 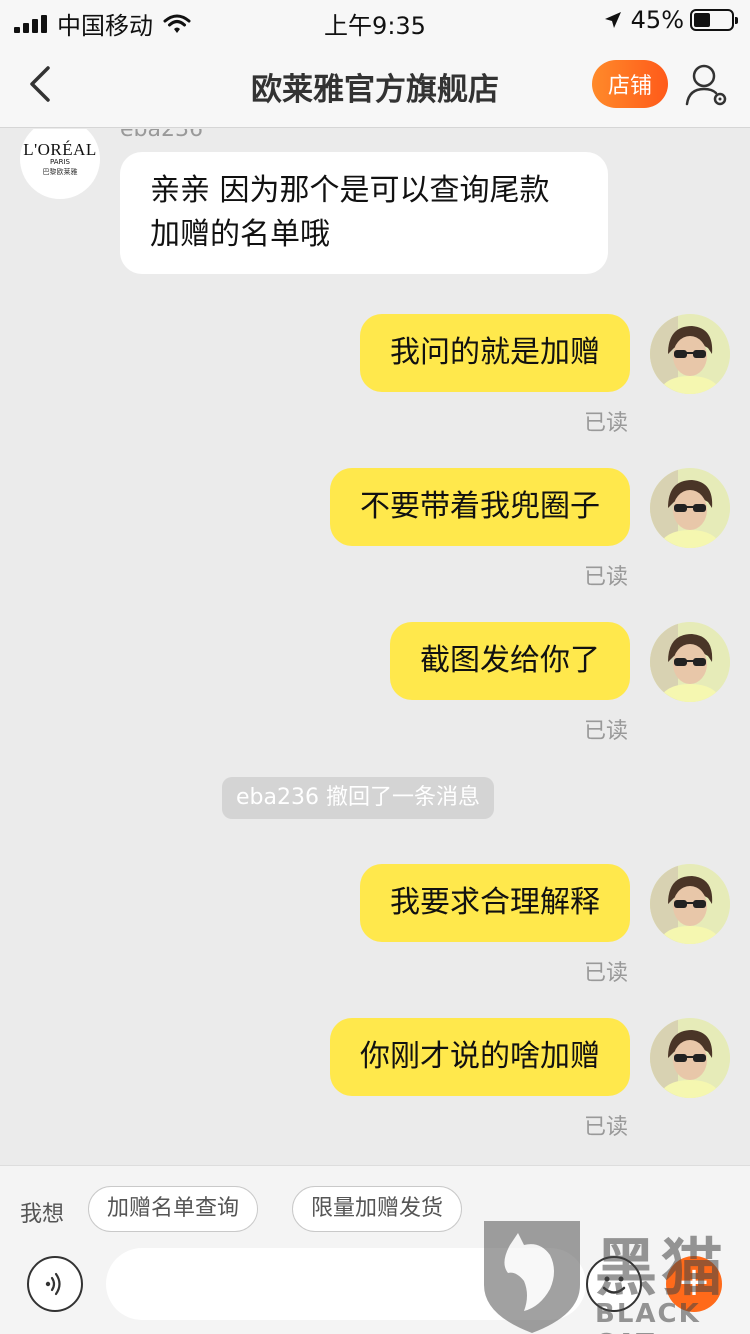 I want to click on wifi-icon, so click(x=177, y=23).